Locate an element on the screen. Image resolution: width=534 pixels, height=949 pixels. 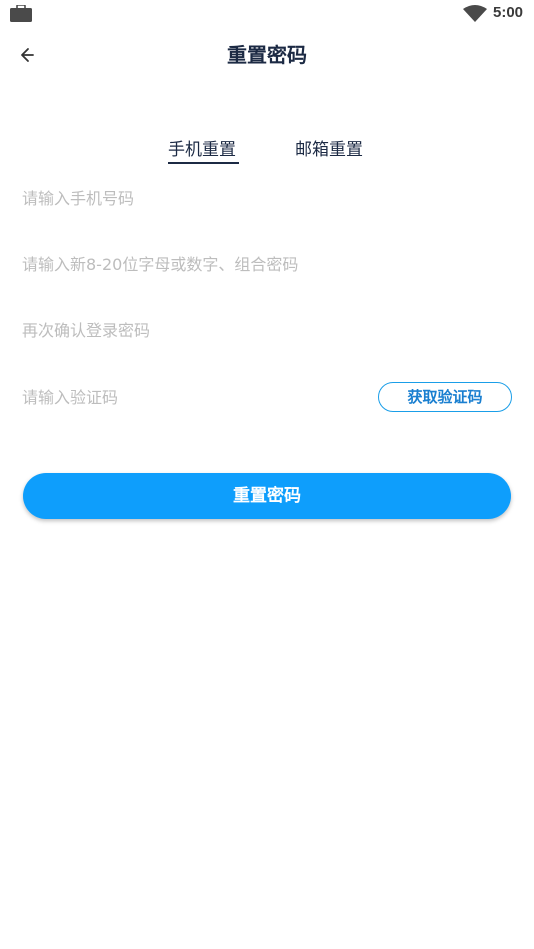
reset-password-button: 重置密码 is located at coordinates (267, 496).